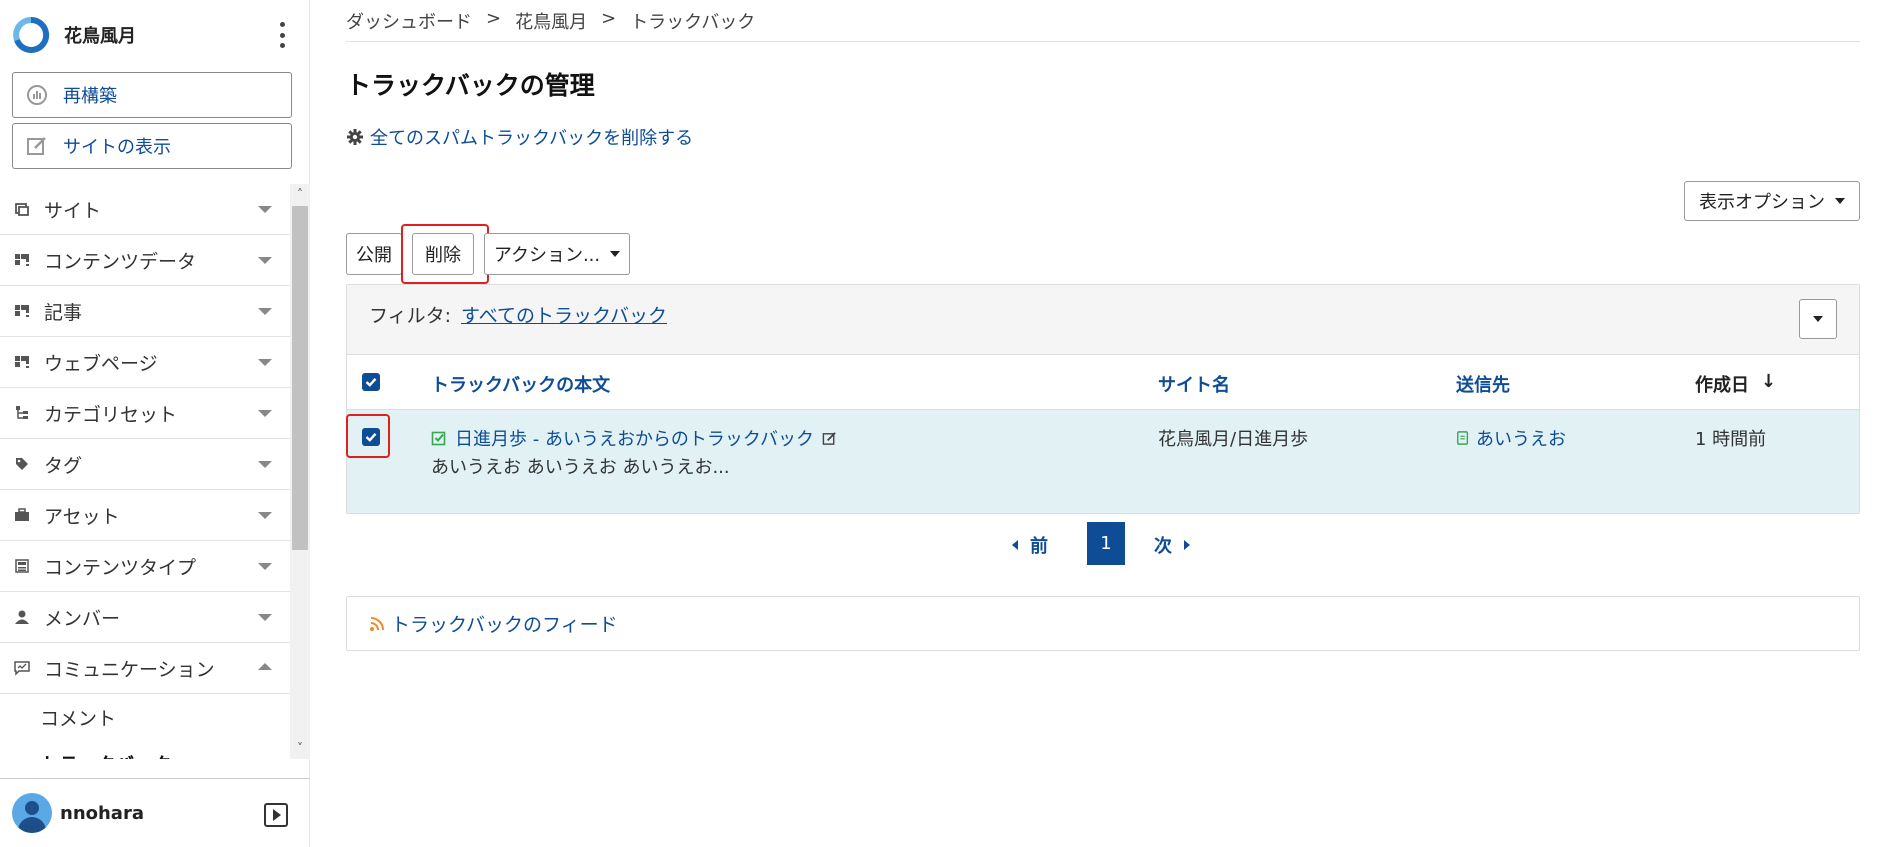 Image resolution: width=1878 pixels, height=847 pixels. What do you see at coordinates (22, 362) in the screenshot?
I see `webpage-icon` at bounding box center [22, 362].